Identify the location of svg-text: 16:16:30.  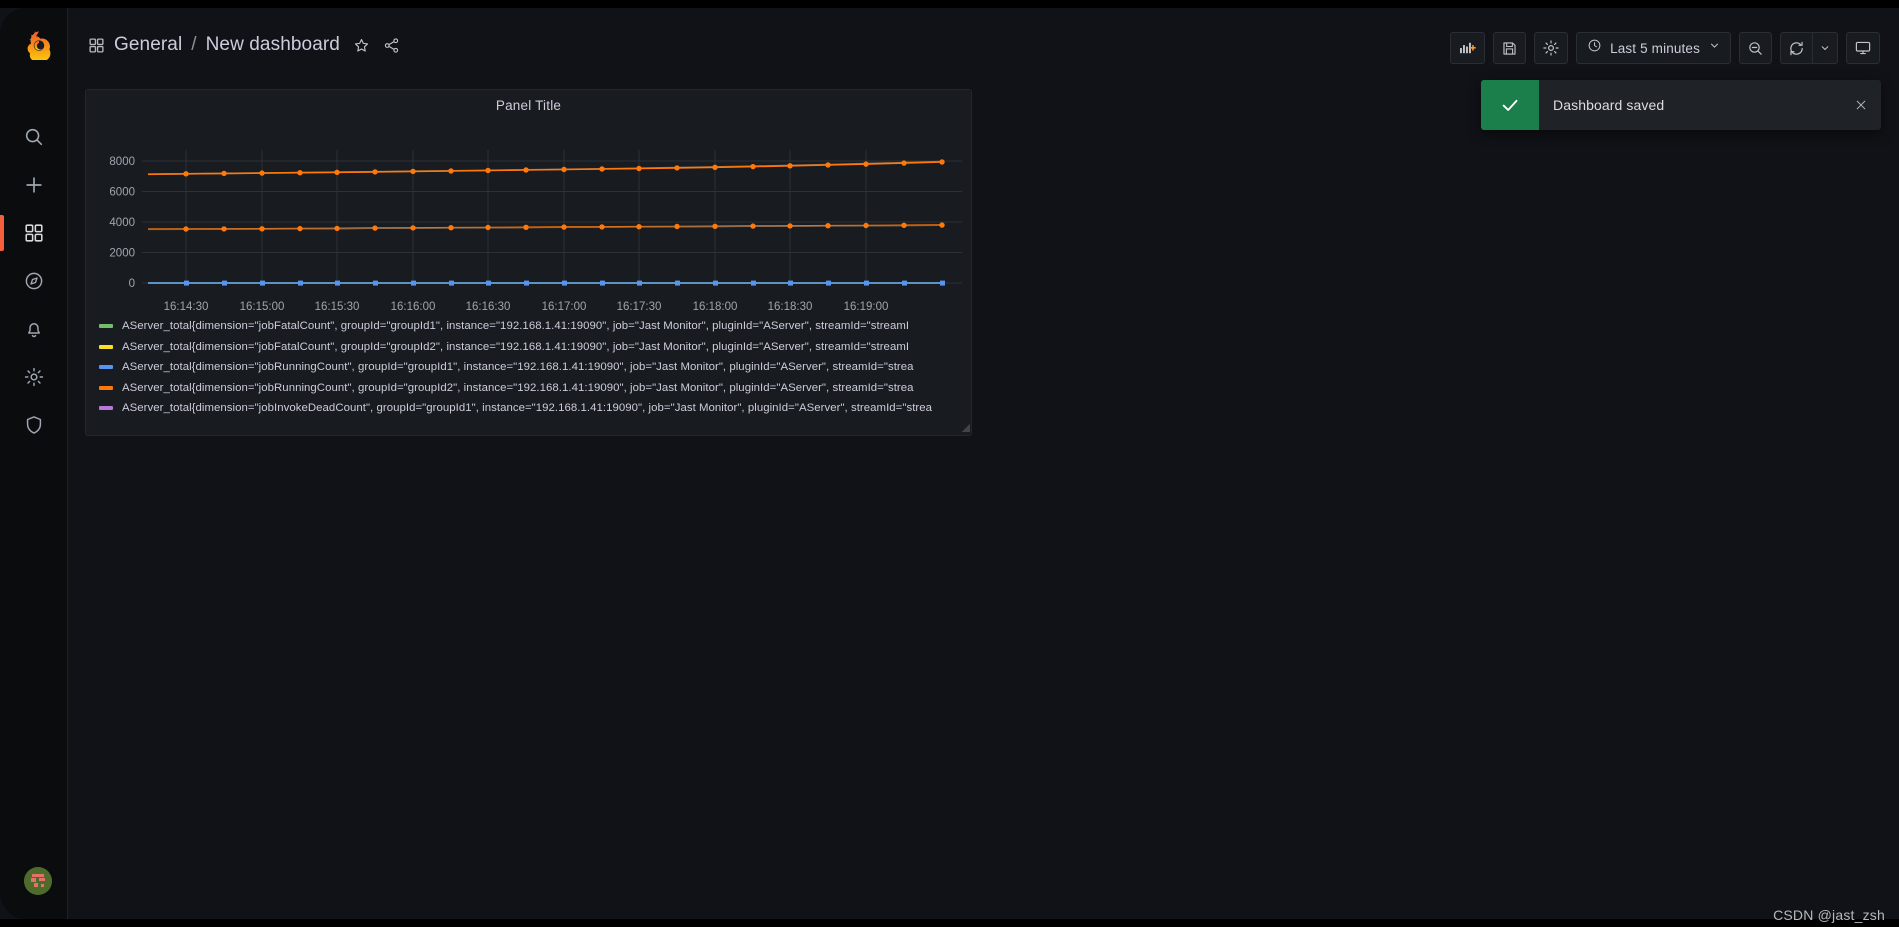
(488, 307).